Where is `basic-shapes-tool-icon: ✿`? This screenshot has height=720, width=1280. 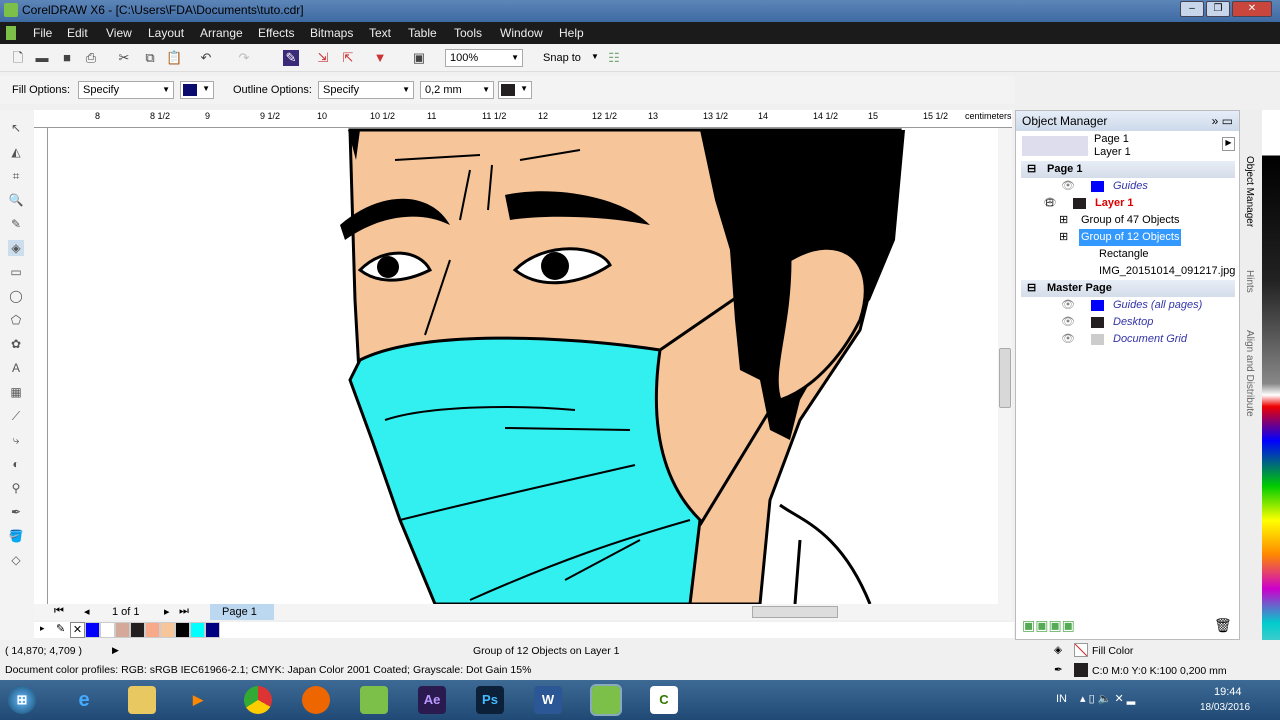 basic-shapes-tool-icon: ✿ is located at coordinates (16, 344).